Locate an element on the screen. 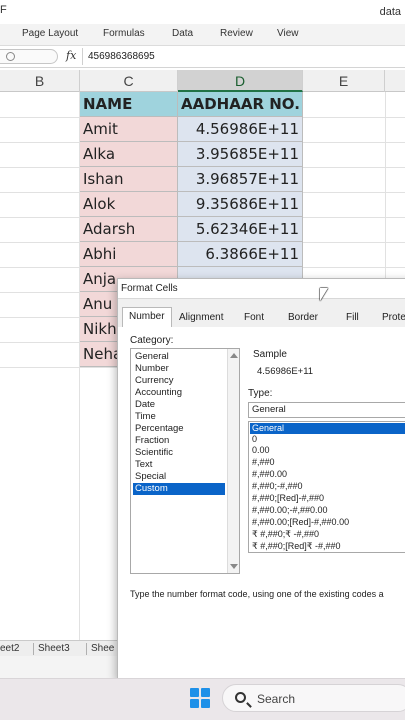 The height and width of the screenshot is (720, 405). category-scrollbar is located at coordinates (233, 461).